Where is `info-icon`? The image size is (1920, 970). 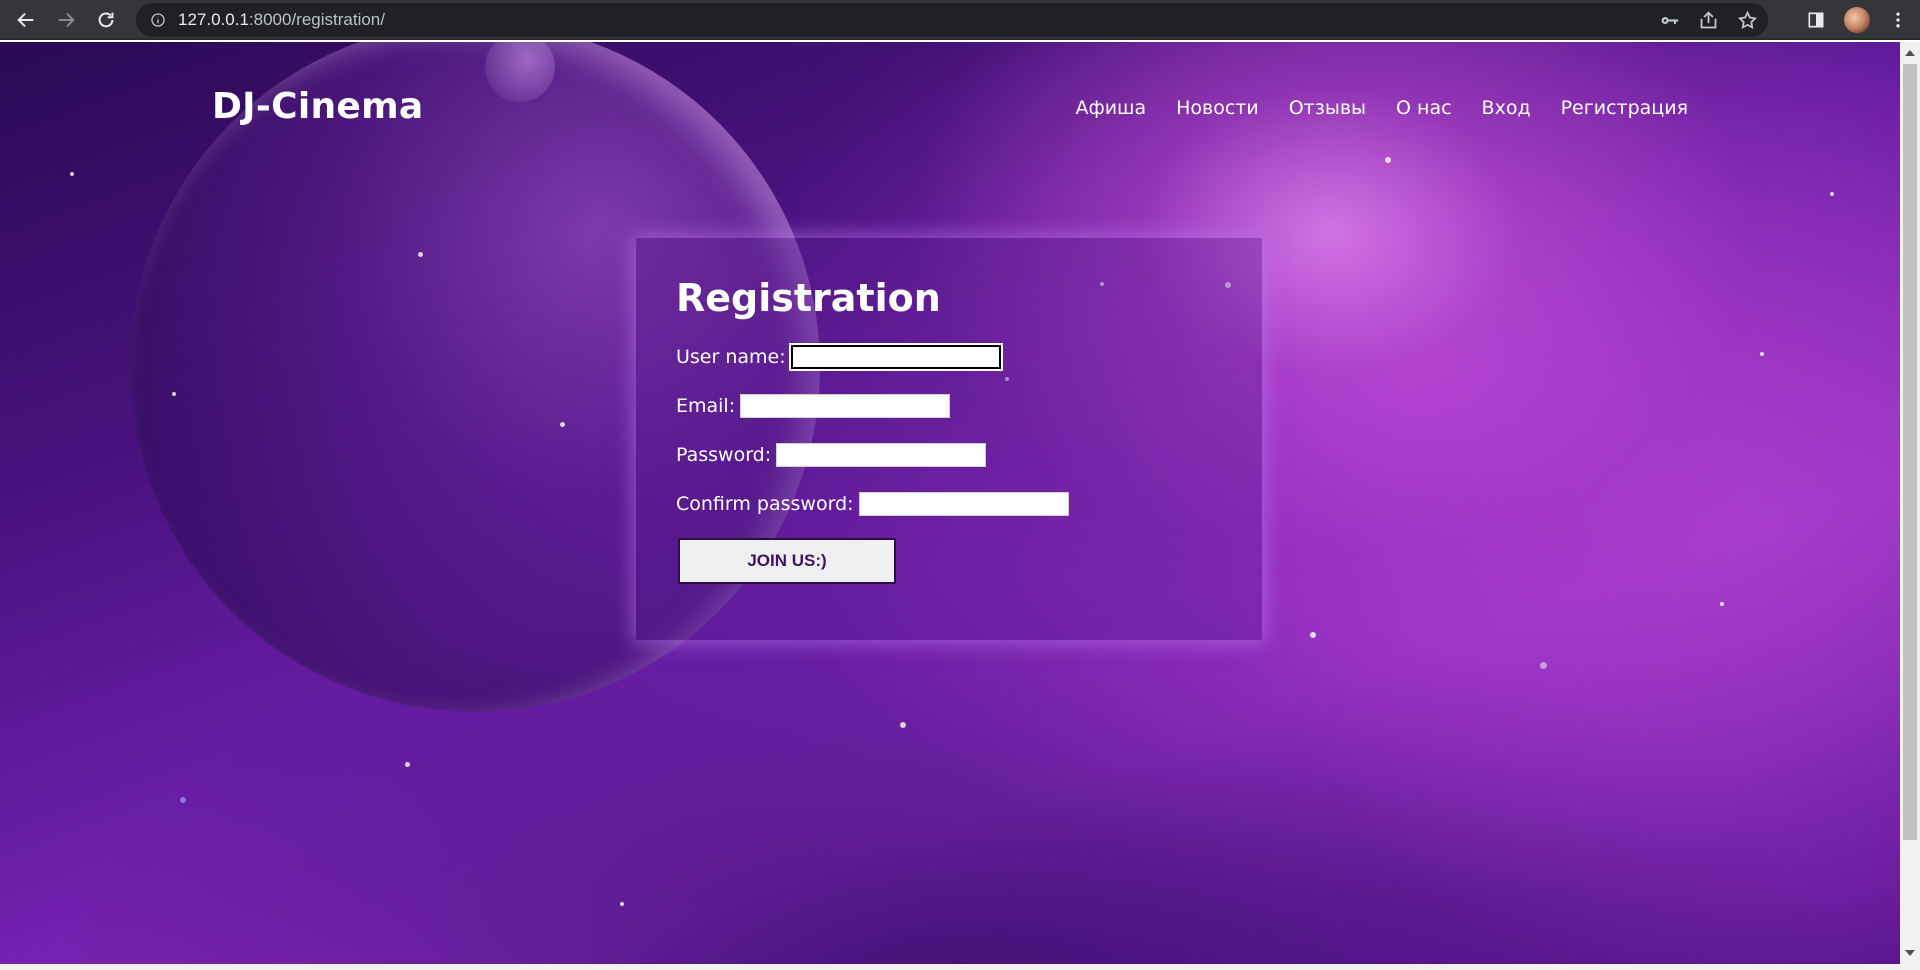 info-icon is located at coordinates (158, 20).